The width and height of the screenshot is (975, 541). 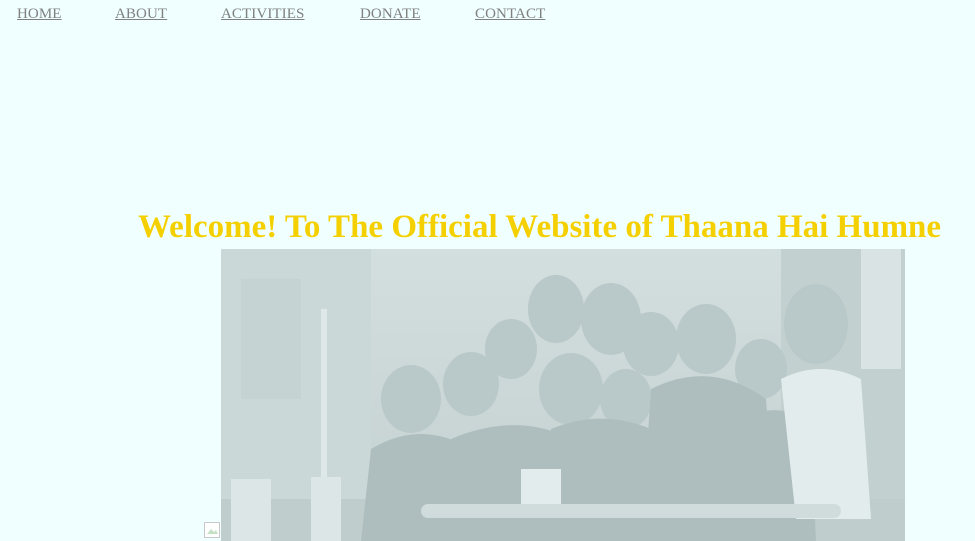 I want to click on main-nav: HOME ABOUT ACTIVITIES DONATE CONTACT, so click(x=487, y=16).